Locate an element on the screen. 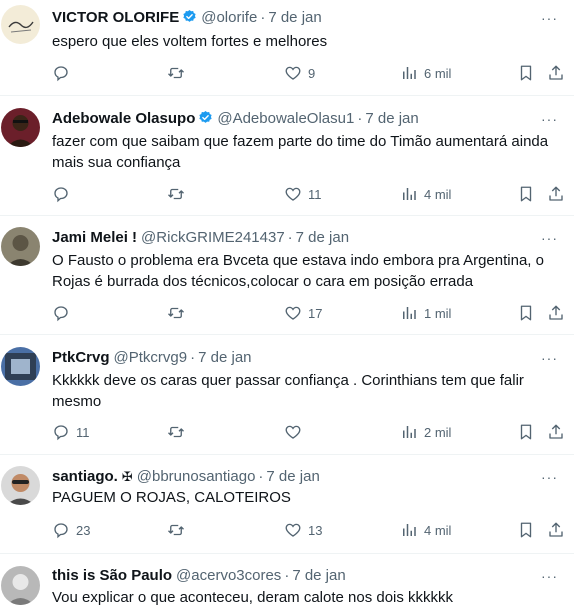 The image size is (574, 608). author-handle: @RickGRIME241437 is located at coordinates (213, 237).